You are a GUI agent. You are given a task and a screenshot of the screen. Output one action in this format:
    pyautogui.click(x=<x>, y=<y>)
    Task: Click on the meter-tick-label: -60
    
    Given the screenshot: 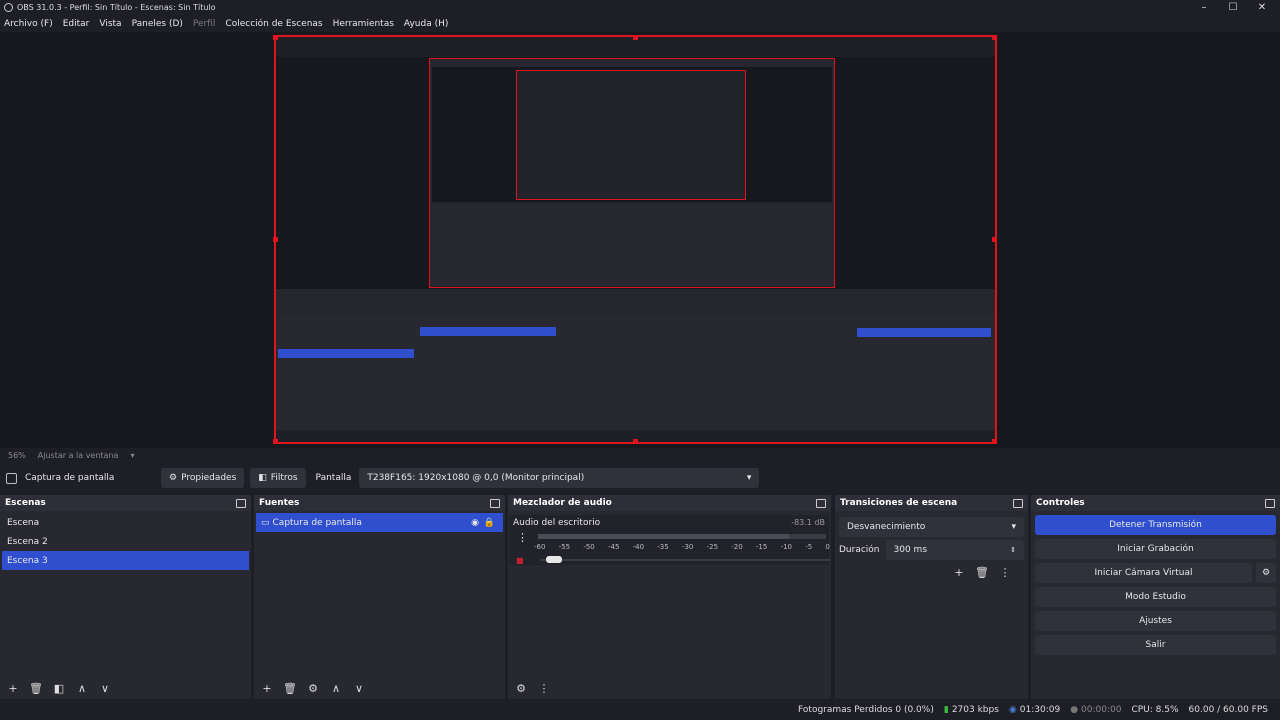 What is the action you would take?
    pyautogui.click(x=540, y=547)
    